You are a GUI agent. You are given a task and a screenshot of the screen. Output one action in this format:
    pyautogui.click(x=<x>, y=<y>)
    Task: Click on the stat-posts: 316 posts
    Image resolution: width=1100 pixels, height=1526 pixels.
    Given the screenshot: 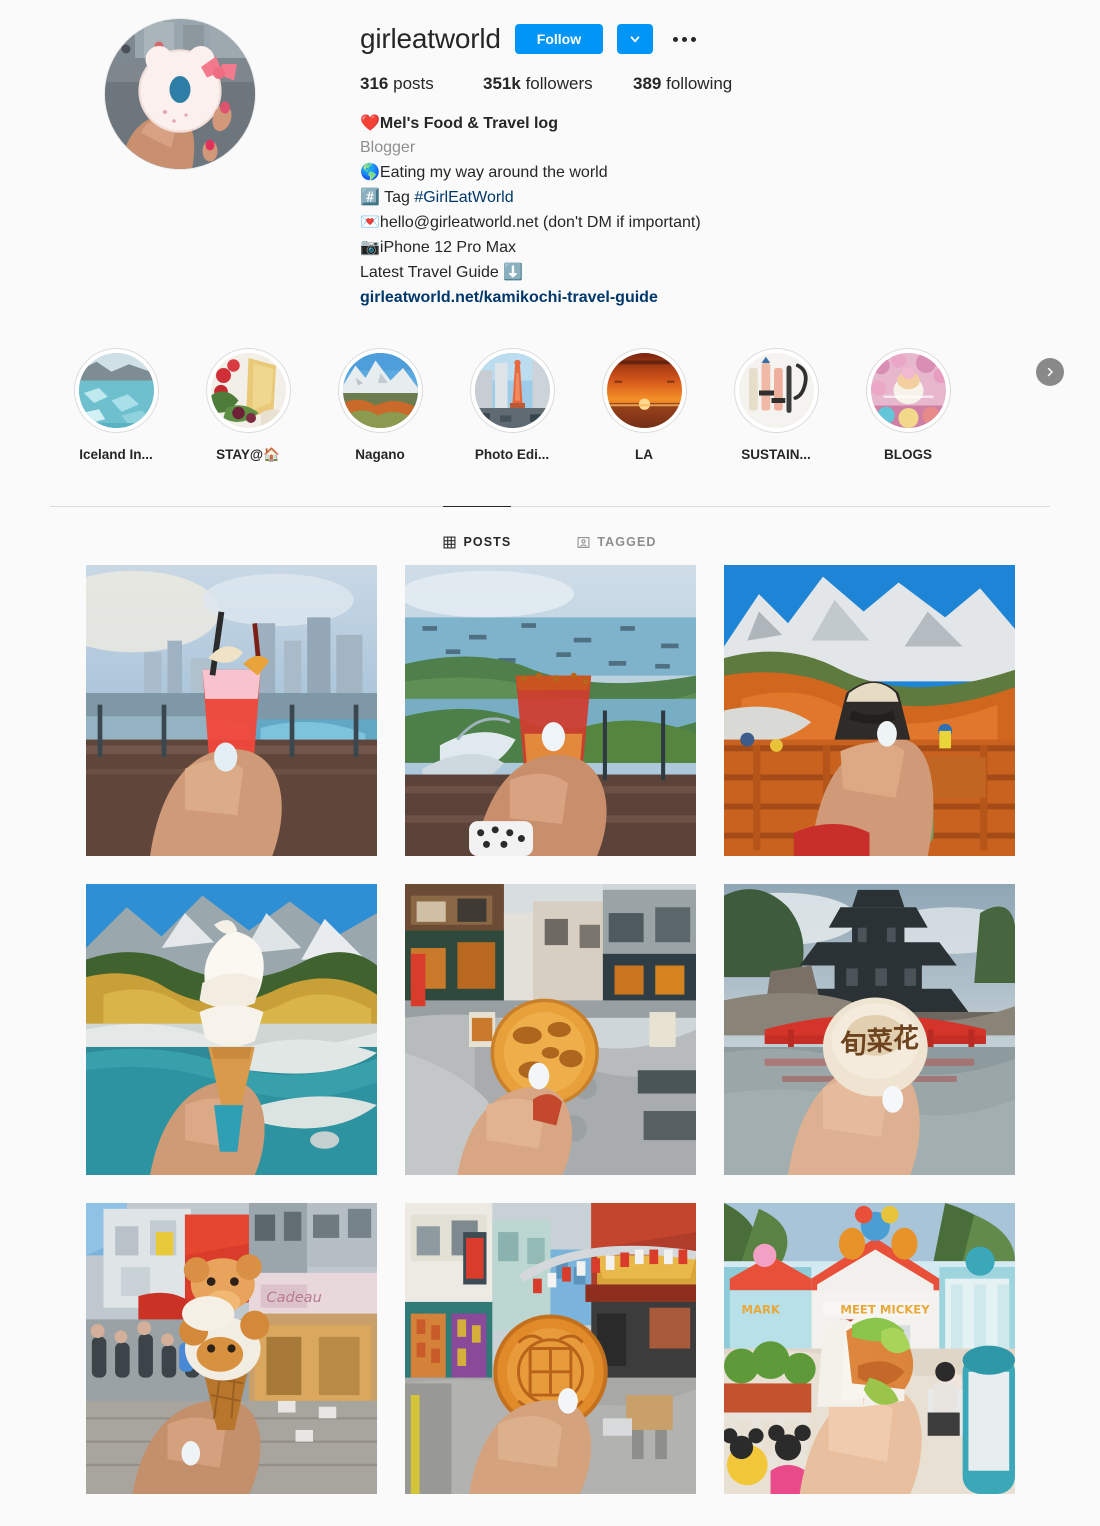 What is the action you would take?
    pyautogui.click(x=421, y=84)
    